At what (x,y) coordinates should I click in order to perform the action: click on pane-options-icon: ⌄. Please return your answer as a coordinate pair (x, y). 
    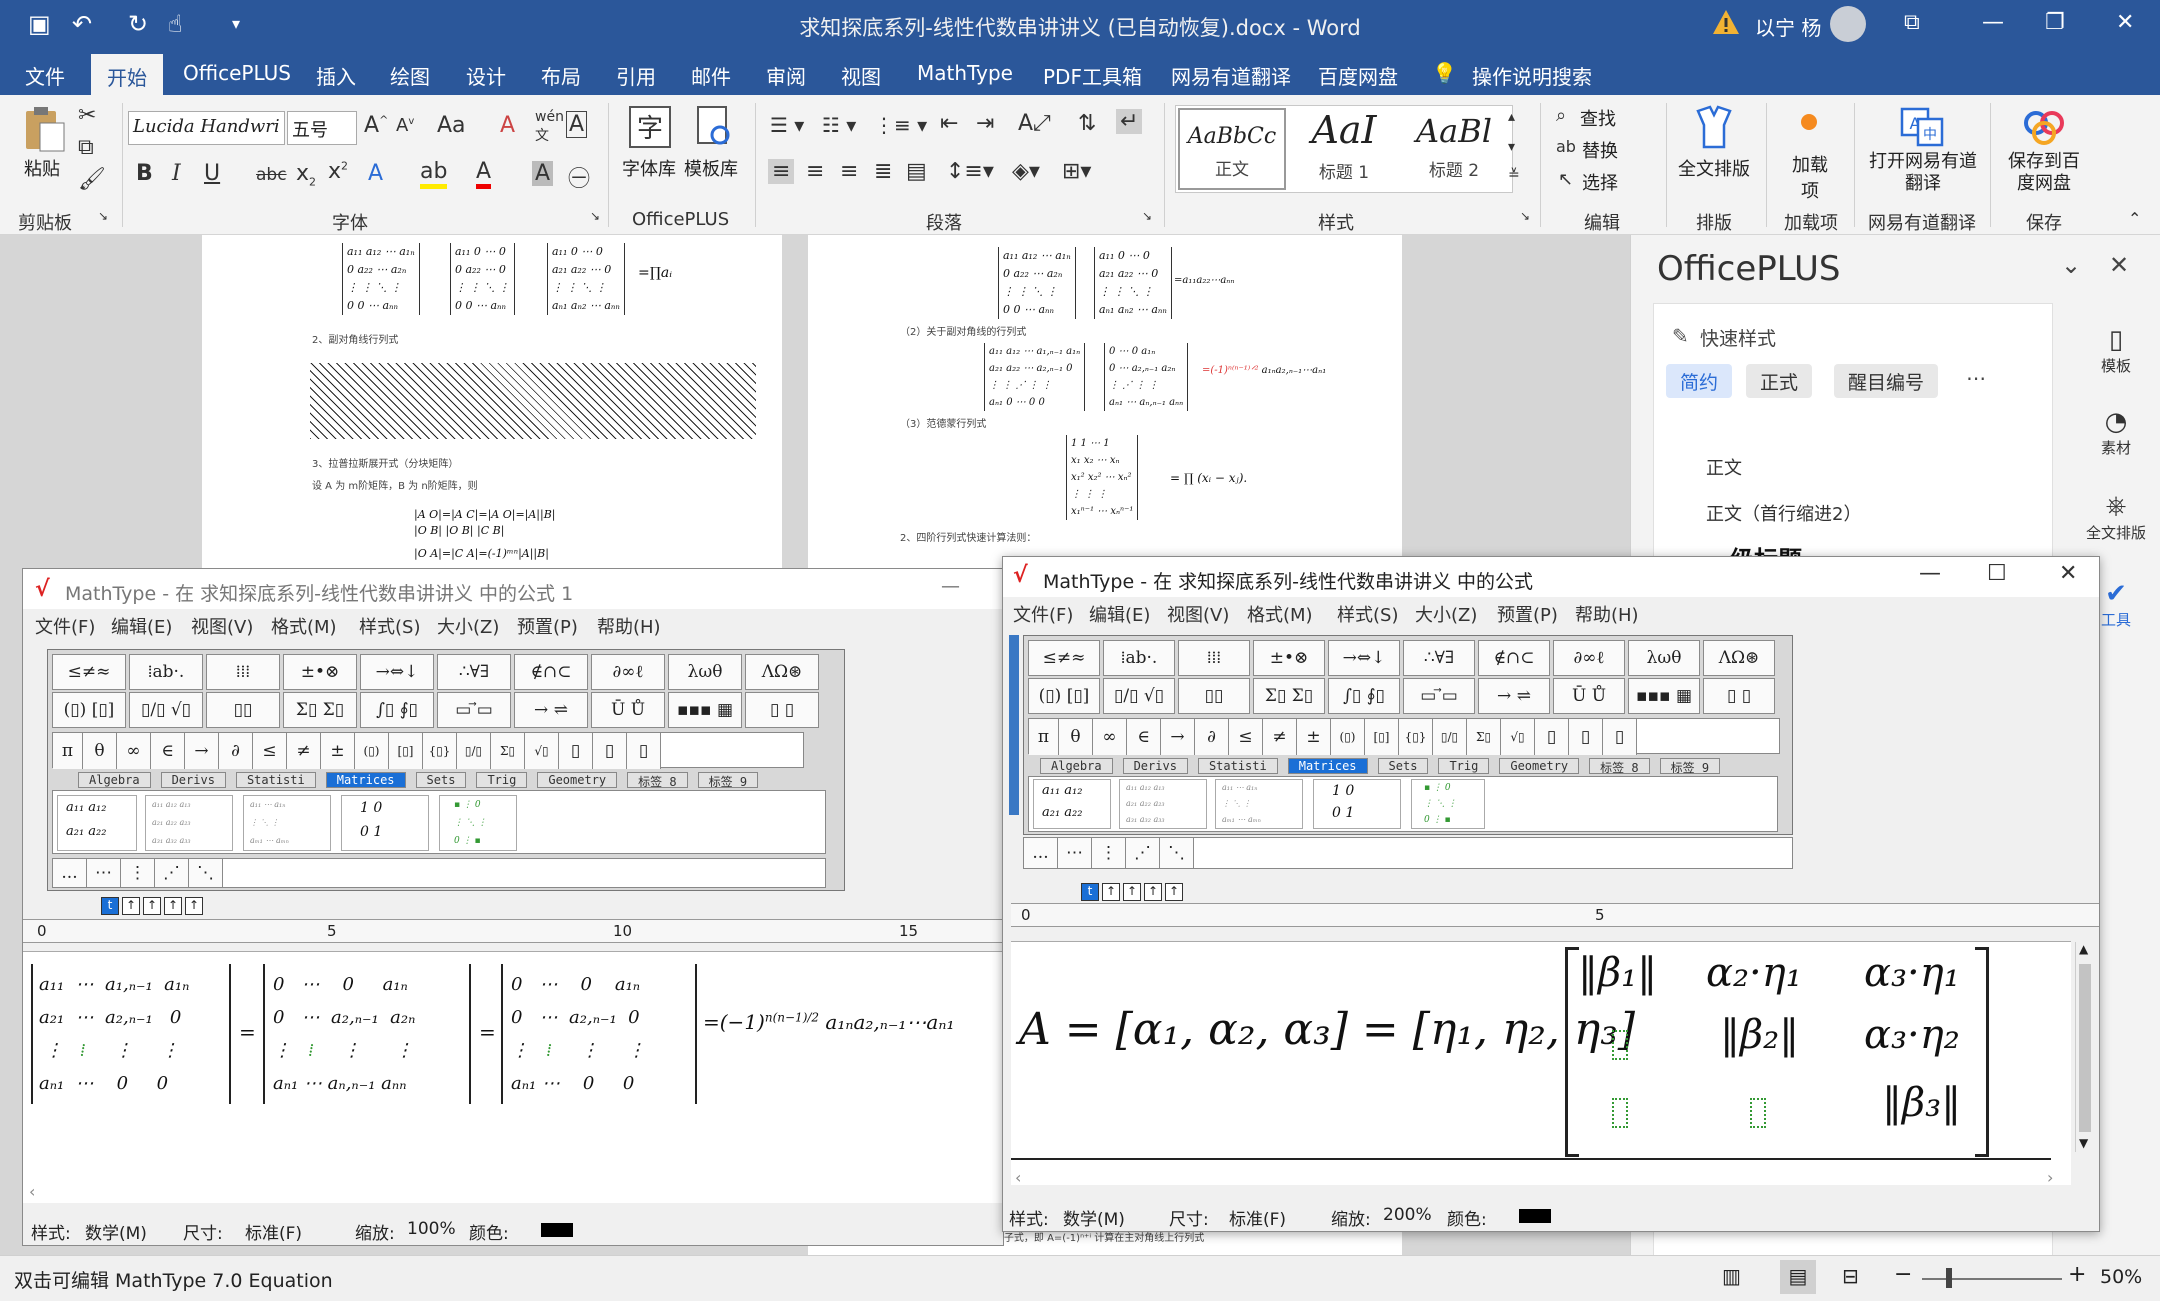
    Looking at the image, I should click on (2071, 265).